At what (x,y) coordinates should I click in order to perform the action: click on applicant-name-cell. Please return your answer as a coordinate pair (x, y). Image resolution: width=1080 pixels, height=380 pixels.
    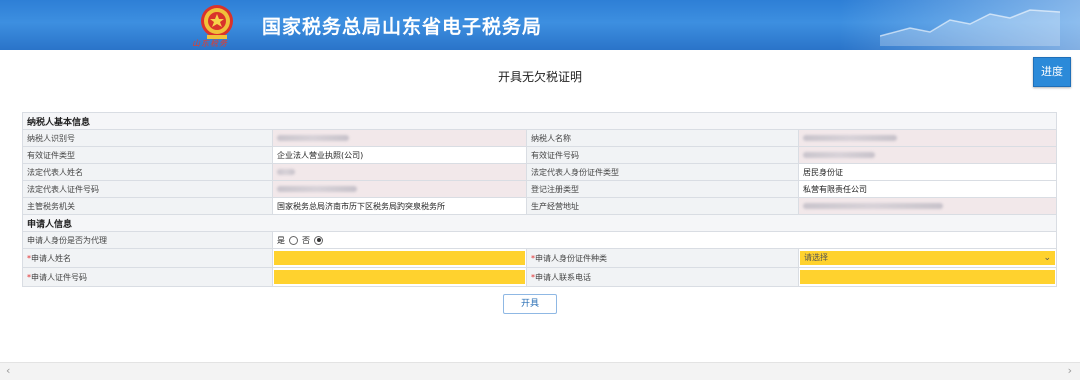
    Looking at the image, I should click on (399, 258).